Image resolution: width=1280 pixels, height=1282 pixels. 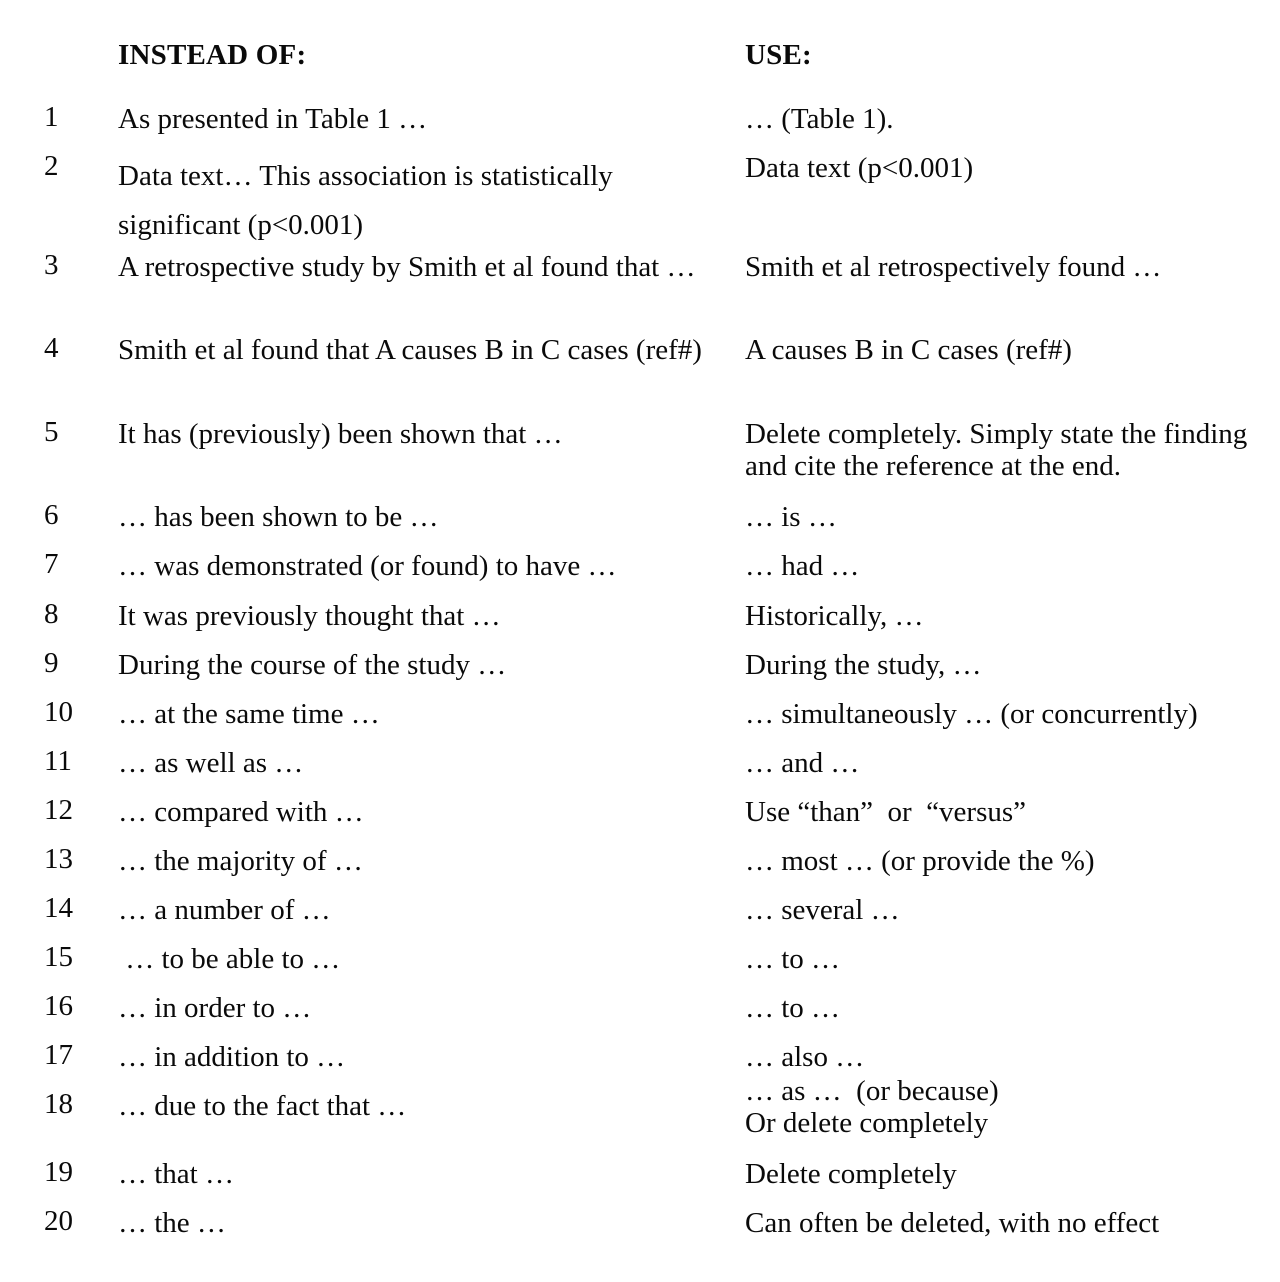 What do you see at coordinates (58, 859) in the screenshot?
I see `row-number: 13` at bounding box center [58, 859].